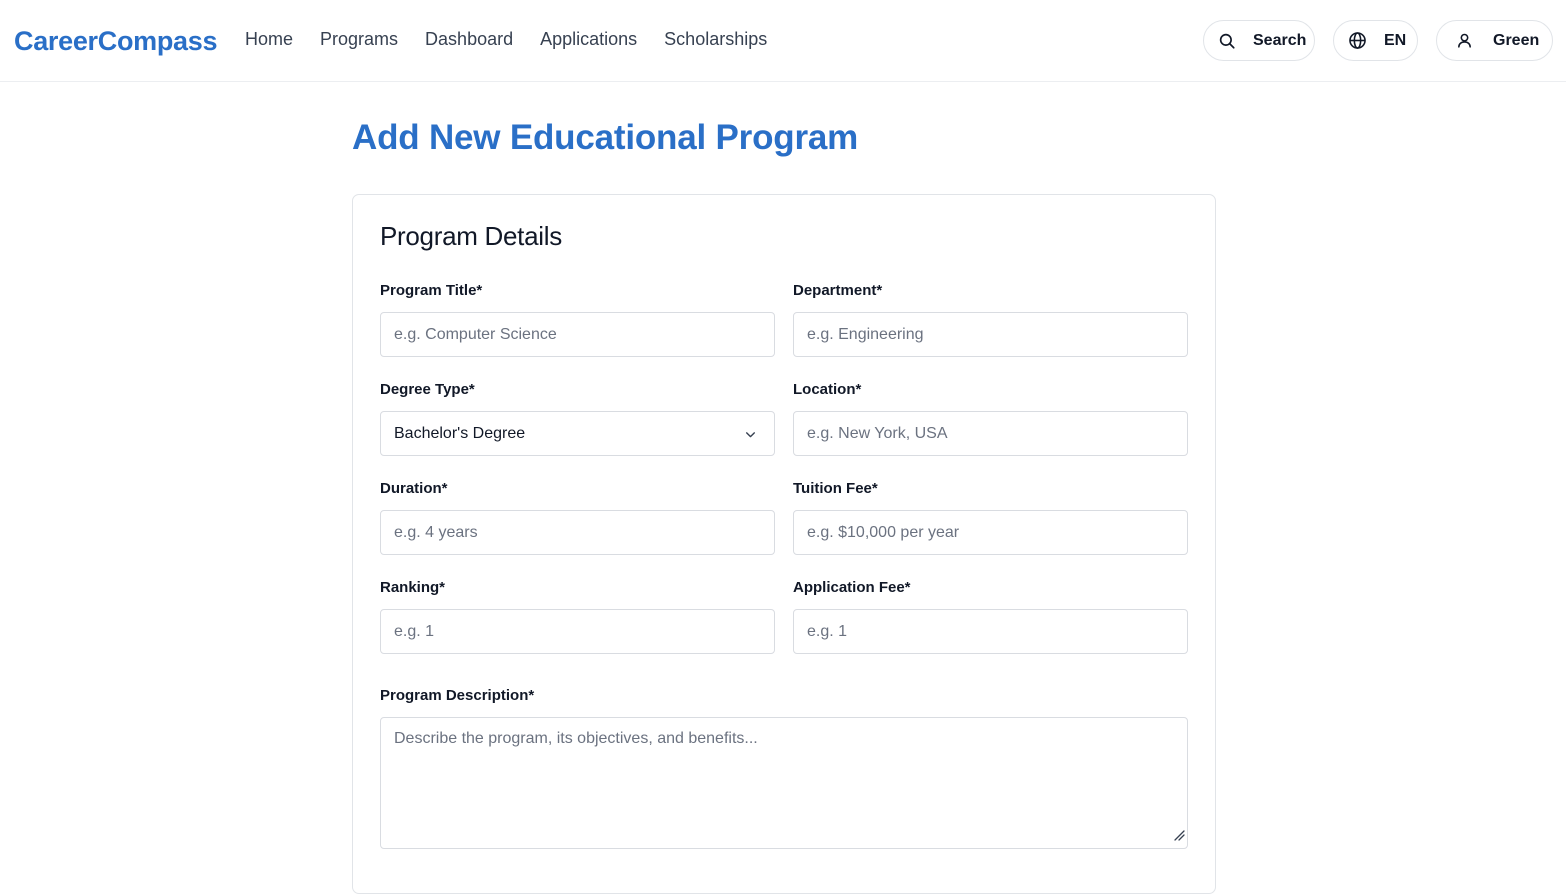 The image size is (1566, 894). I want to click on globe-icon, so click(1357, 40).